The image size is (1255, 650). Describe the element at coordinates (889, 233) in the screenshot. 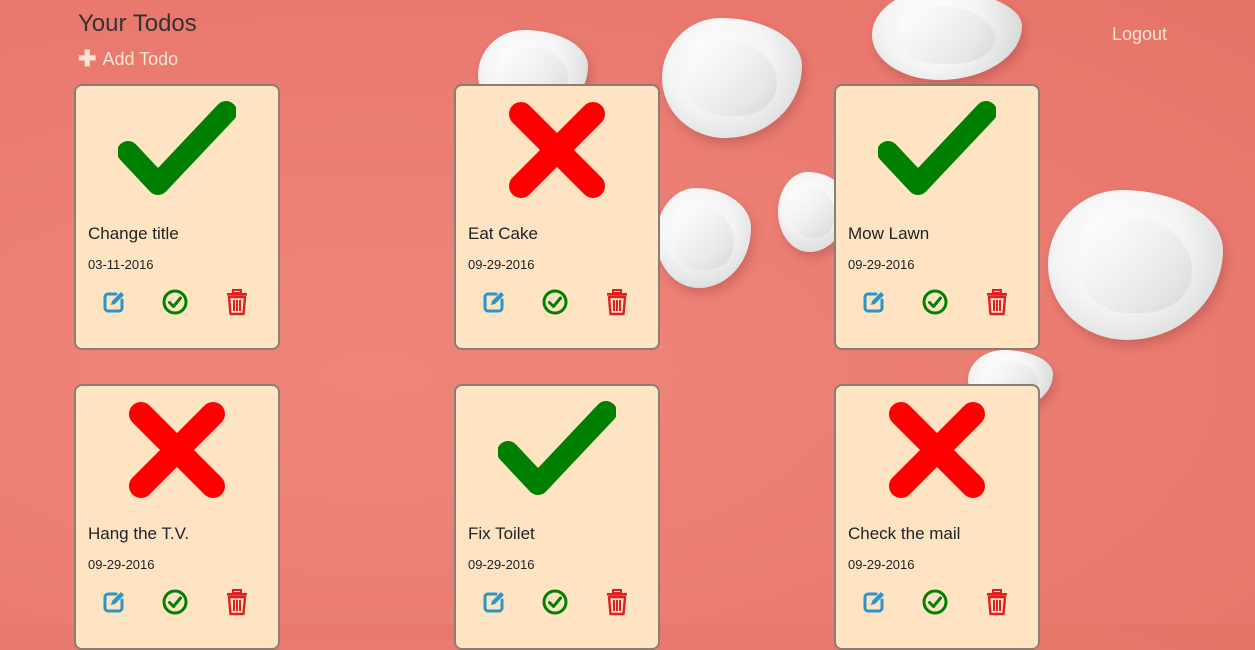

I see `todo-title: Mow Lawn` at that location.